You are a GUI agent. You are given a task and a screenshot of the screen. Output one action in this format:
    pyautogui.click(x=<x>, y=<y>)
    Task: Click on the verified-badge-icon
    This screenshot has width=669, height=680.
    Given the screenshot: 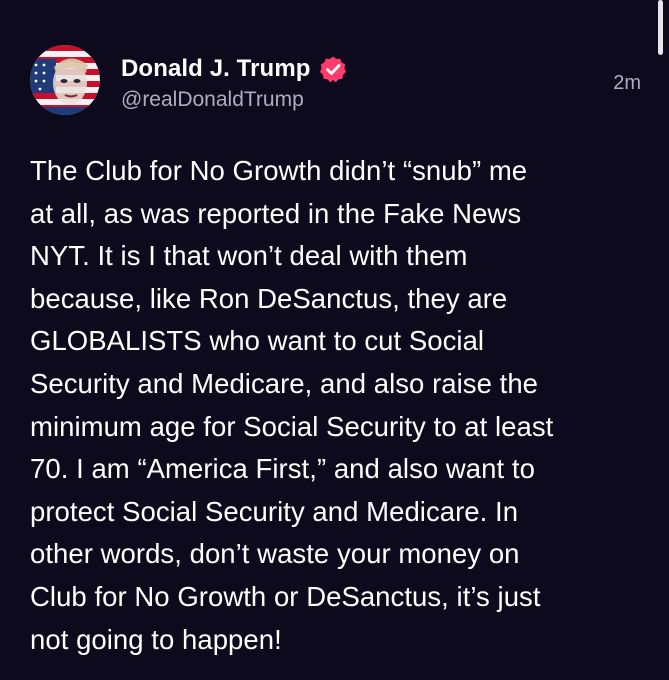 What is the action you would take?
    pyautogui.click(x=332, y=69)
    